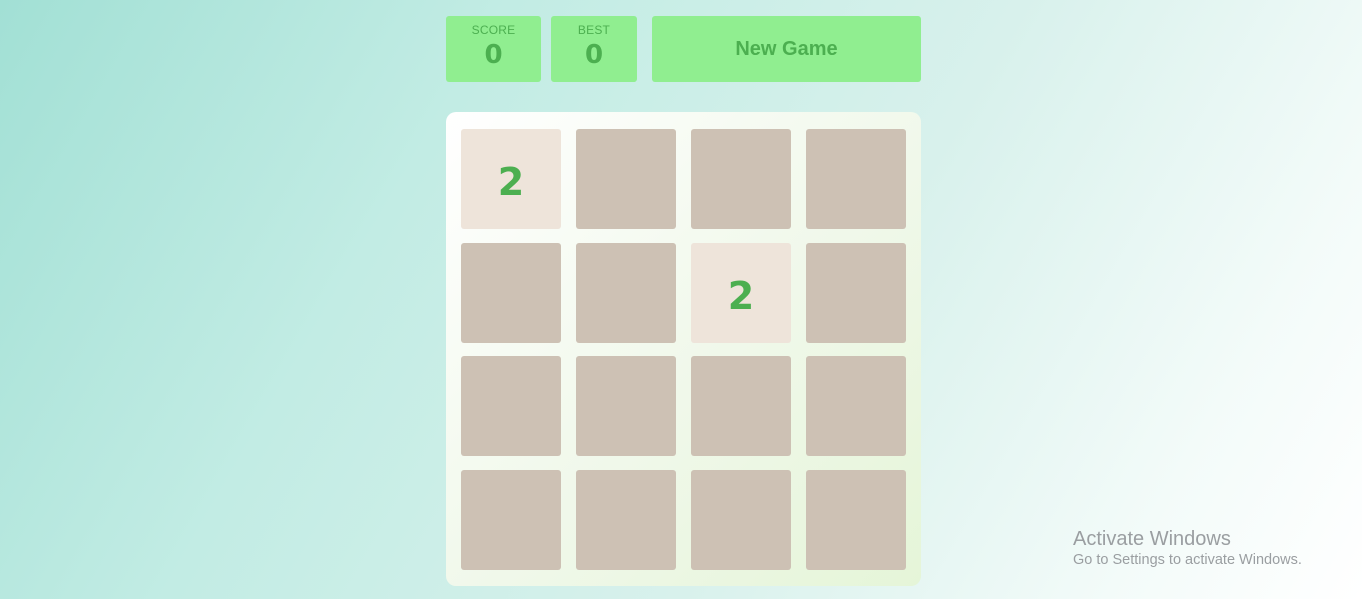  I want to click on best-score-box: BEST 0, so click(594, 49).